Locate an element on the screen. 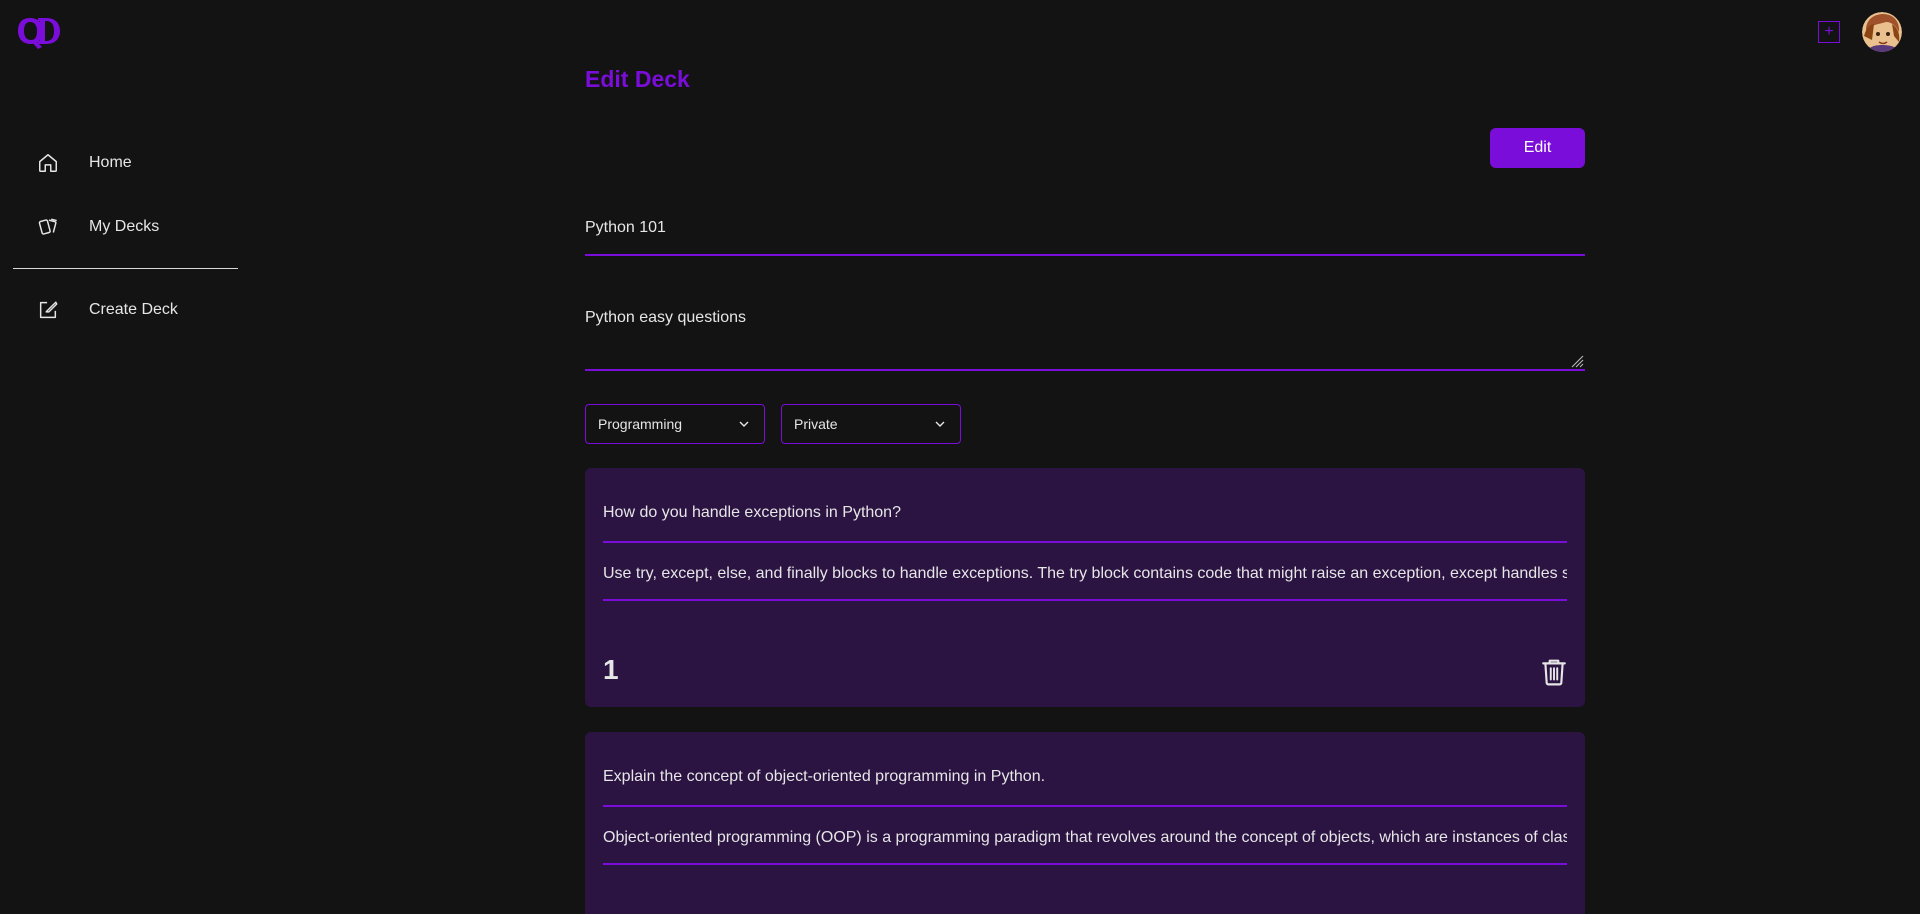  plus-square-icon: + is located at coordinates (1829, 31).